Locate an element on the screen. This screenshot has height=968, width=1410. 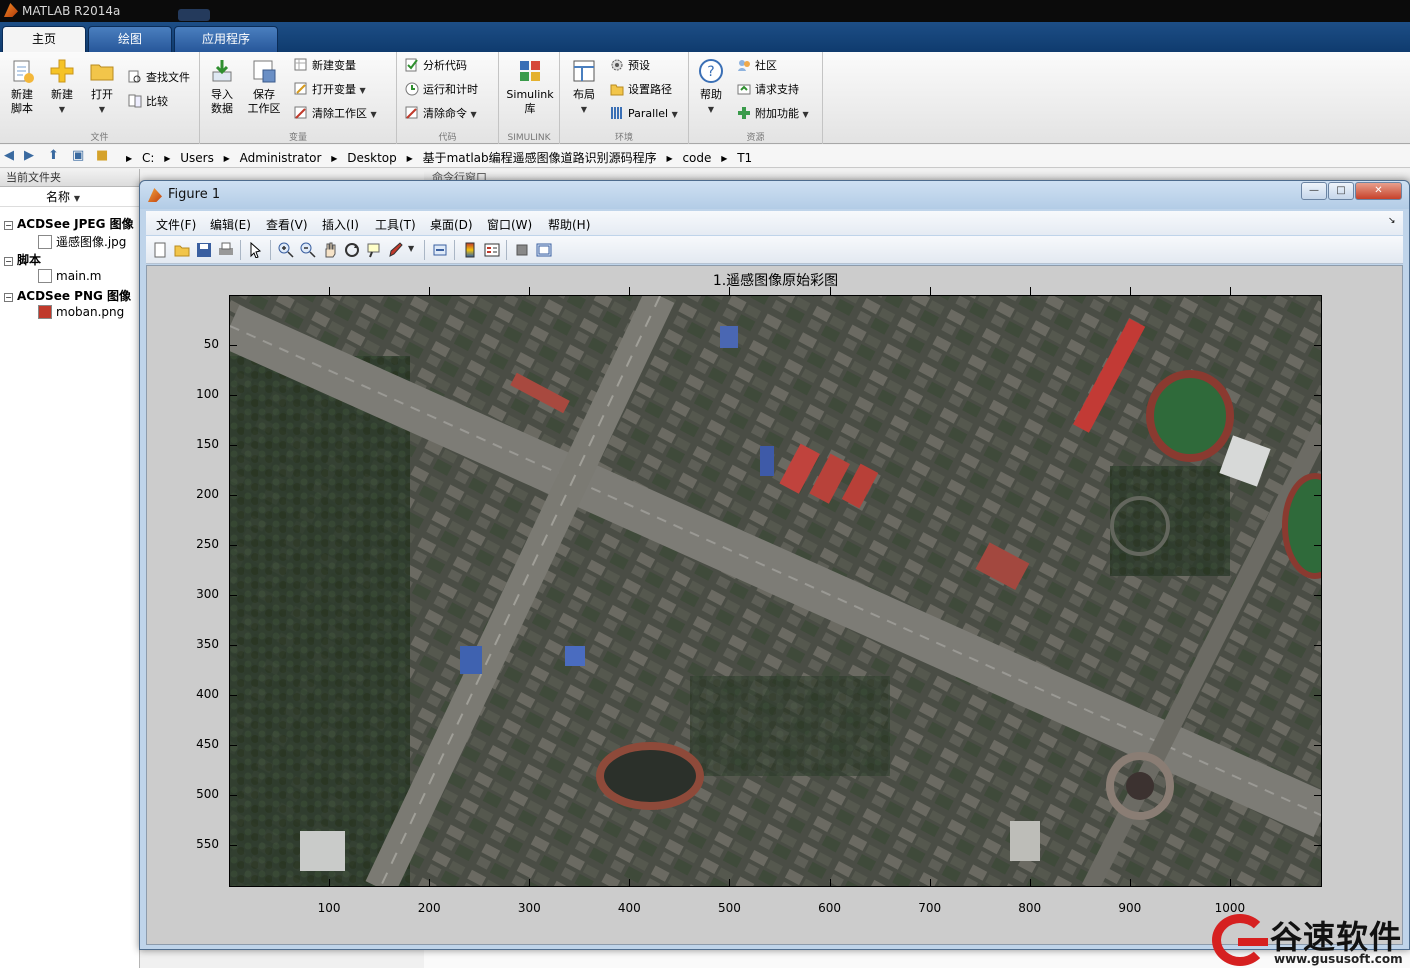
back-arrow-icon: ◀ is located at coordinates (12, 156).